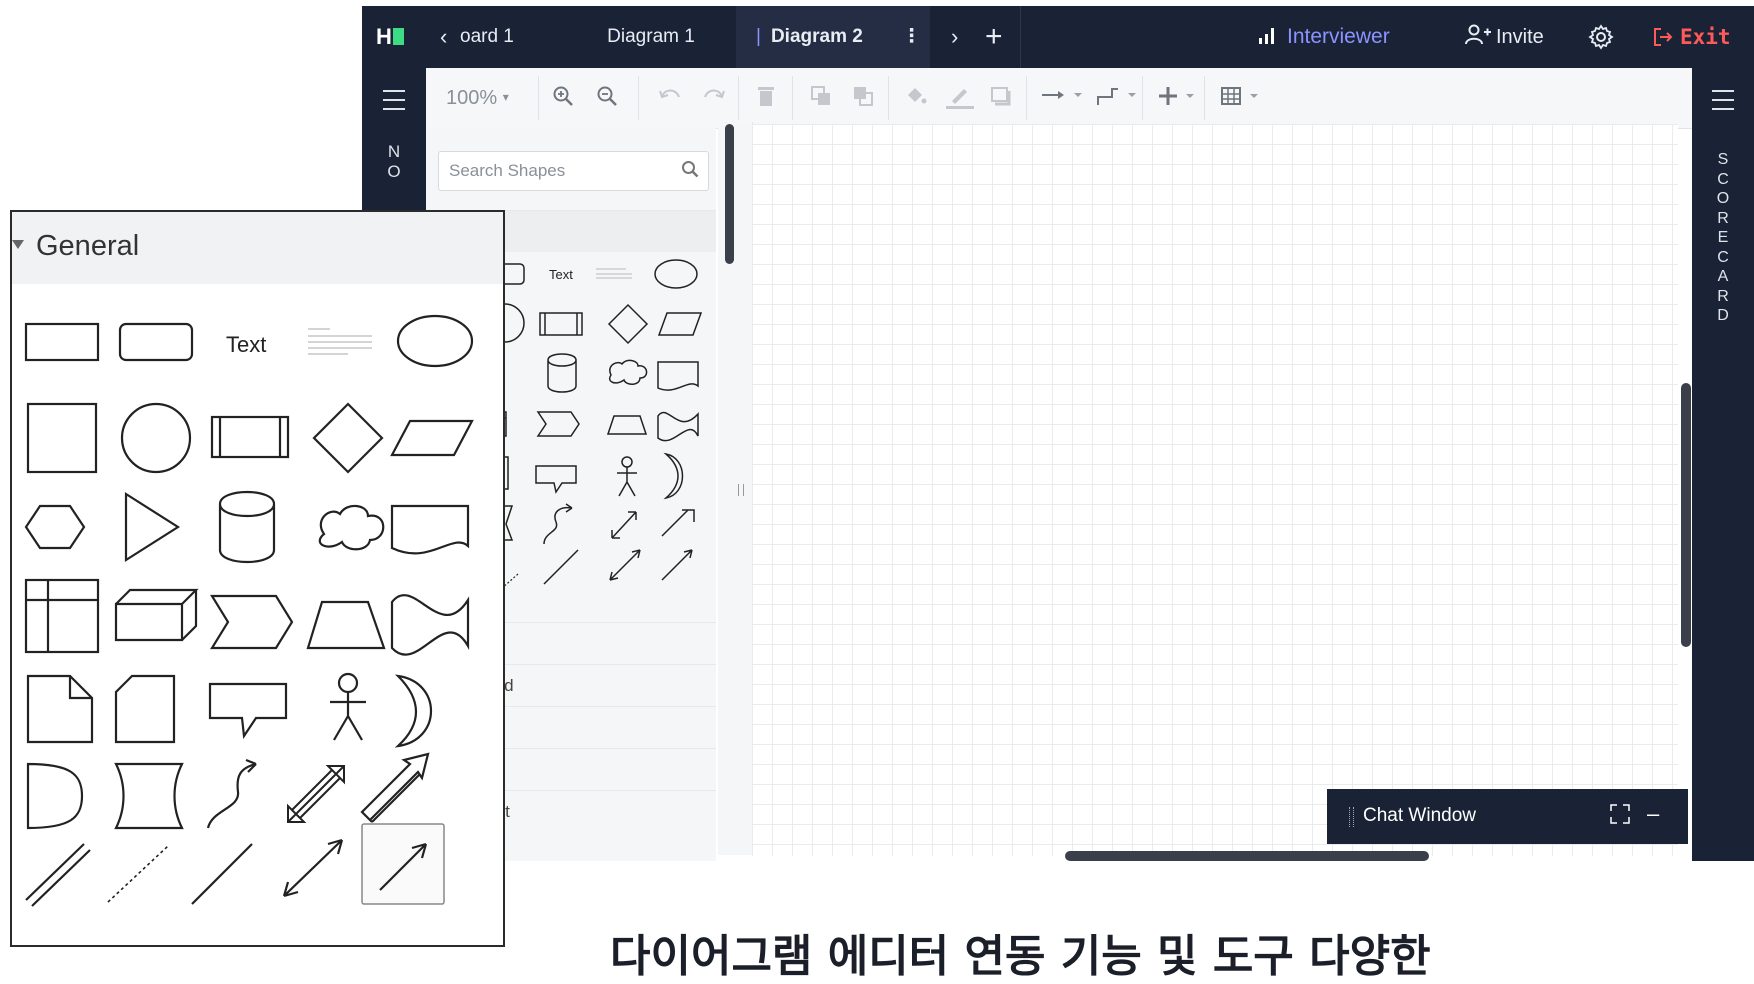 The image size is (1754, 984). What do you see at coordinates (1351, 817) in the screenshot?
I see `drag-handle-icon` at bounding box center [1351, 817].